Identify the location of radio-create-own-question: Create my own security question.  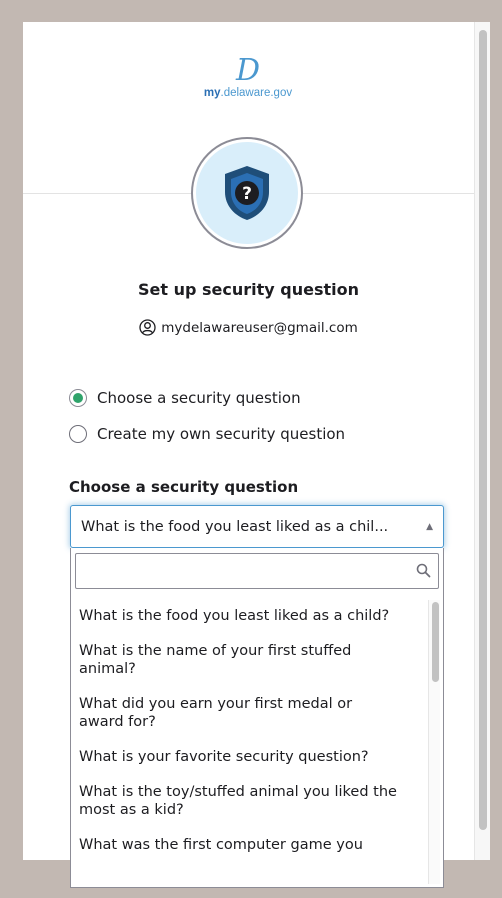
(207, 434).